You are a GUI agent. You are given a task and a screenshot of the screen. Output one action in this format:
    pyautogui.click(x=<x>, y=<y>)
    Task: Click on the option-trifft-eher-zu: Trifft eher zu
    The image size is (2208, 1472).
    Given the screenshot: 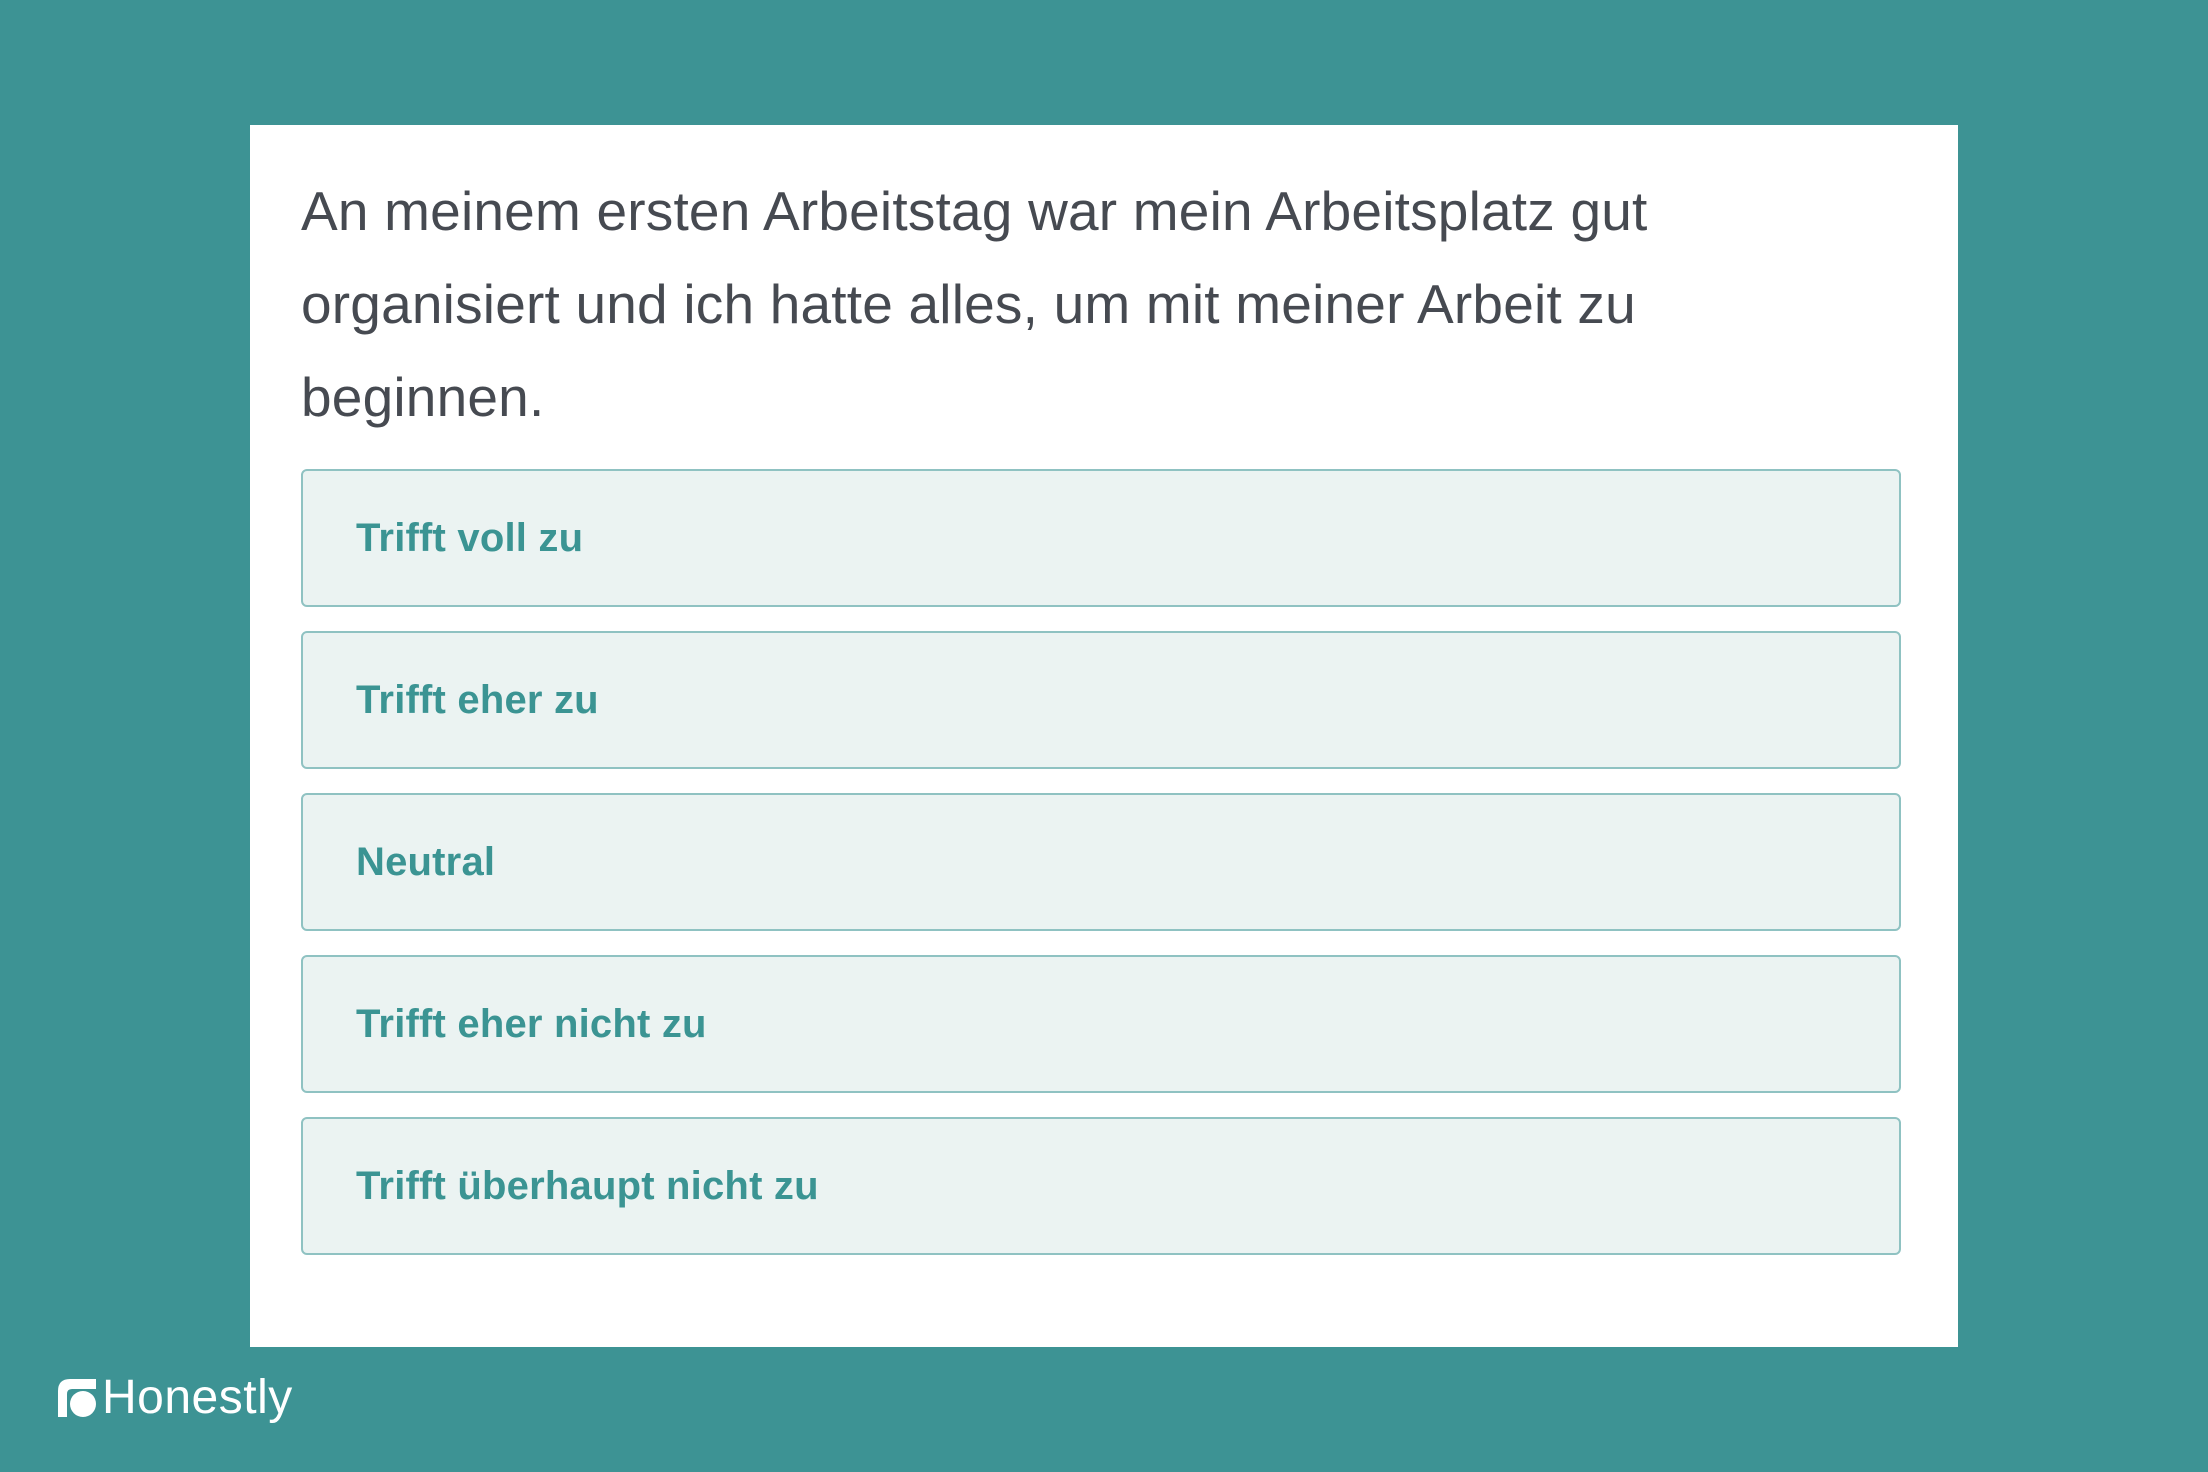 What is the action you would take?
    pyautogui.click(x=1101, y=700)
    